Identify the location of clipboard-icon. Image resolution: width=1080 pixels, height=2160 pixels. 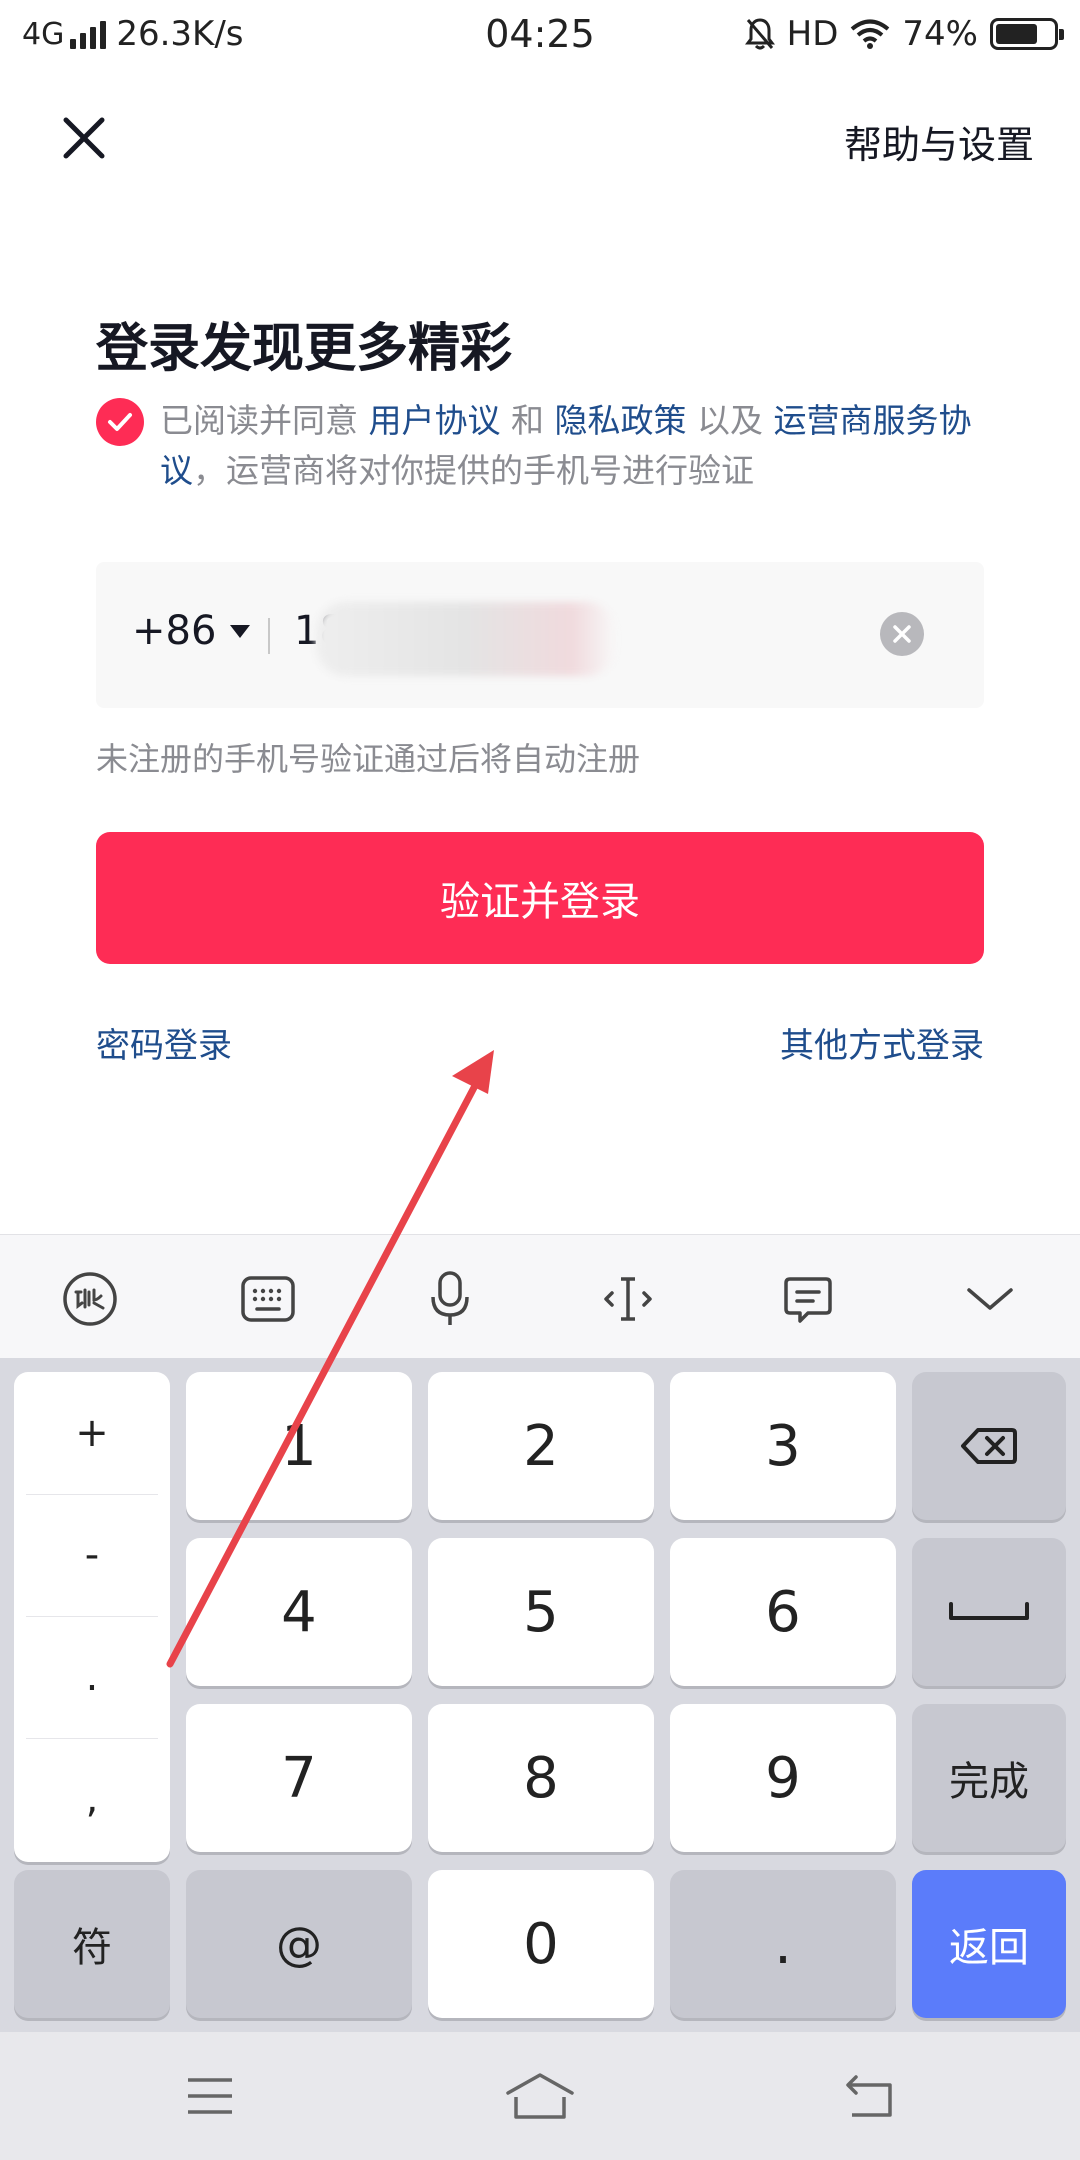
(808, 1299).